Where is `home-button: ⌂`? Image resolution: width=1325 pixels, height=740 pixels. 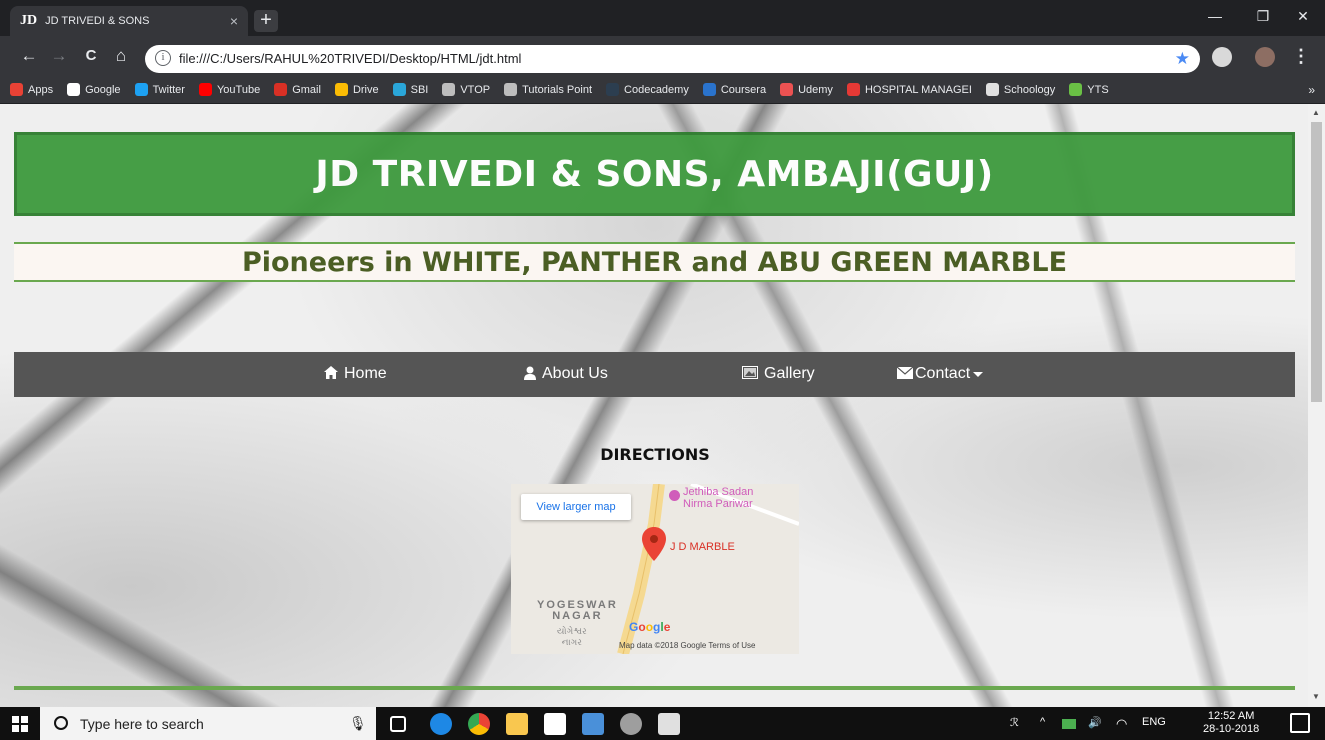 home-button: ⌂ is located at coordinates (121, 56).